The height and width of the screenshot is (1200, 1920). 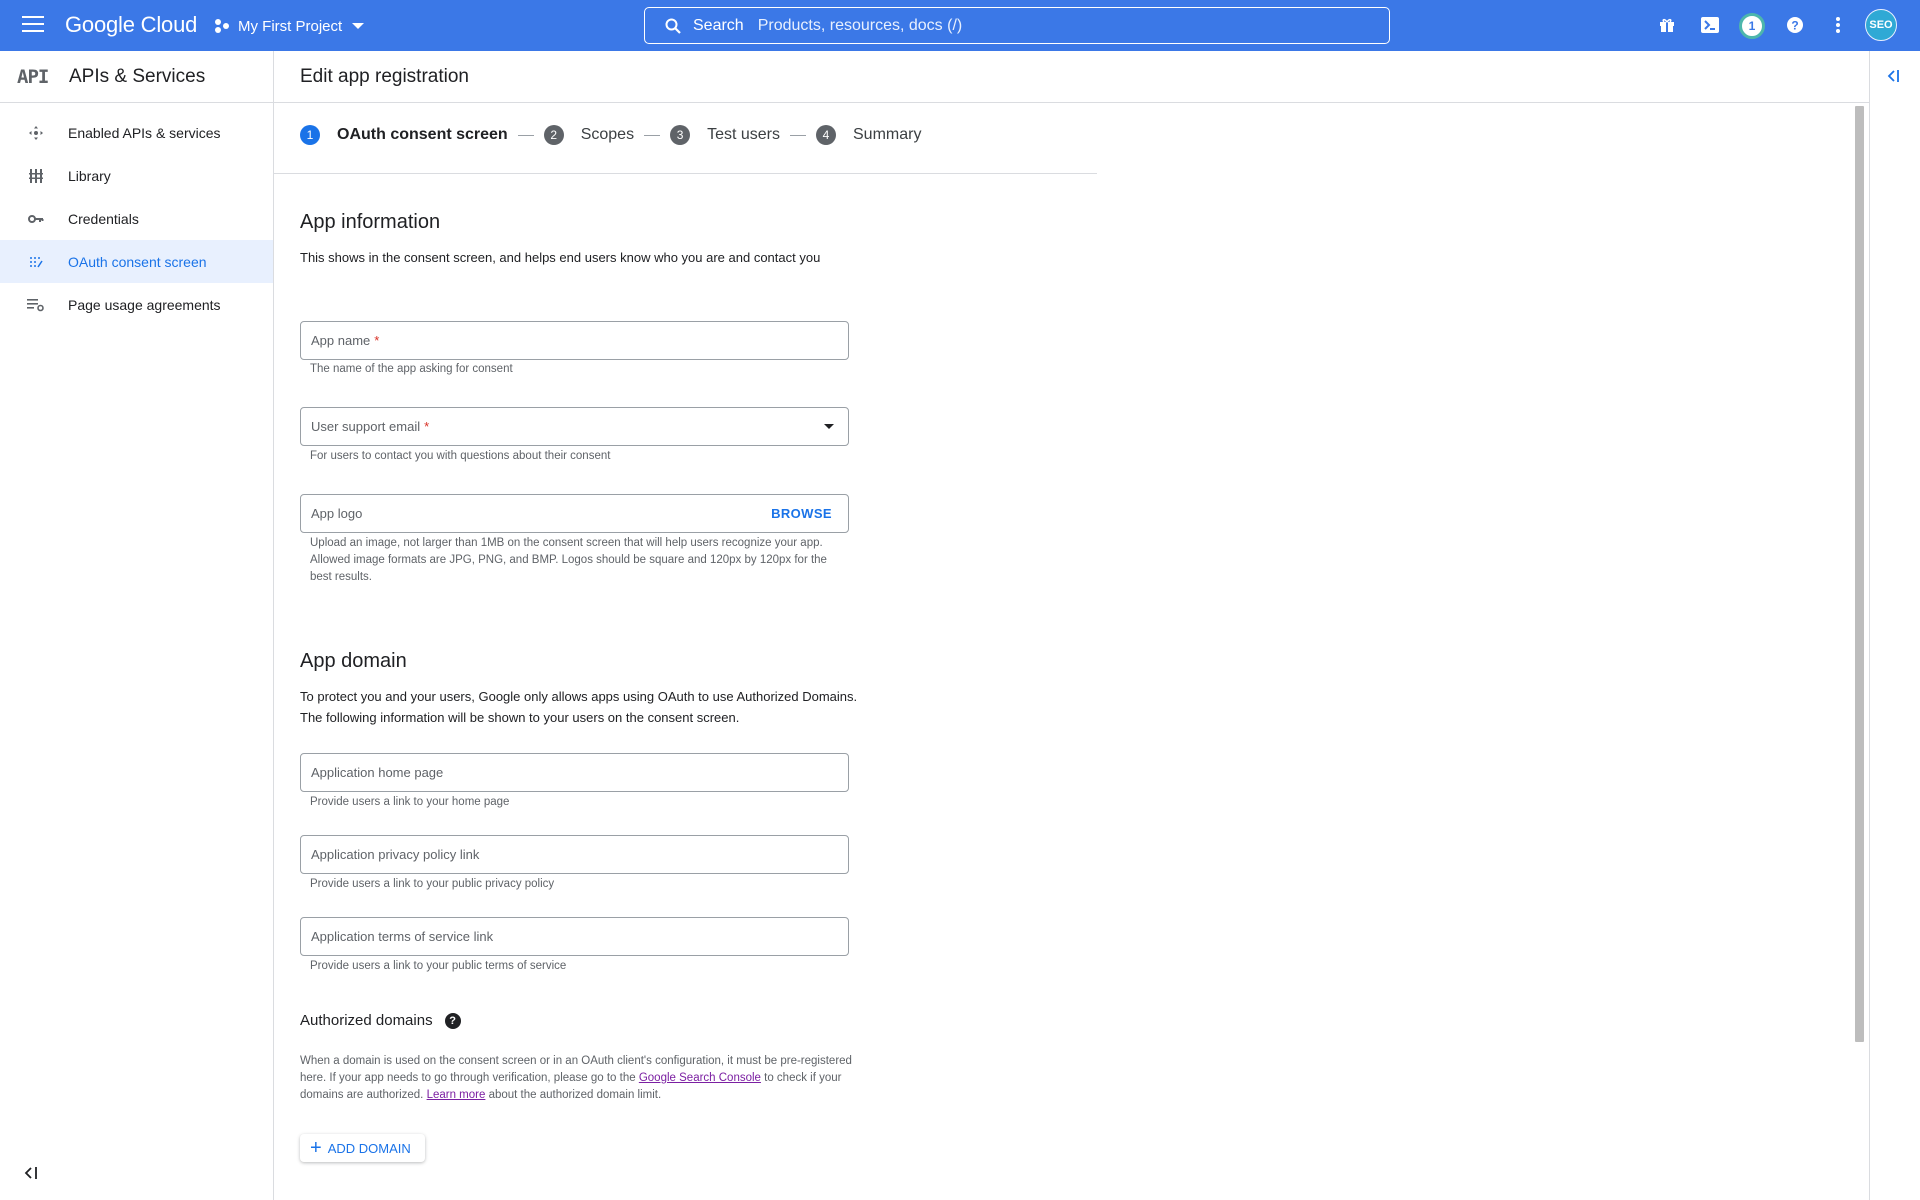 I want to click on sidebar-item-credentials: Credentials, so click(x=136, y=218).